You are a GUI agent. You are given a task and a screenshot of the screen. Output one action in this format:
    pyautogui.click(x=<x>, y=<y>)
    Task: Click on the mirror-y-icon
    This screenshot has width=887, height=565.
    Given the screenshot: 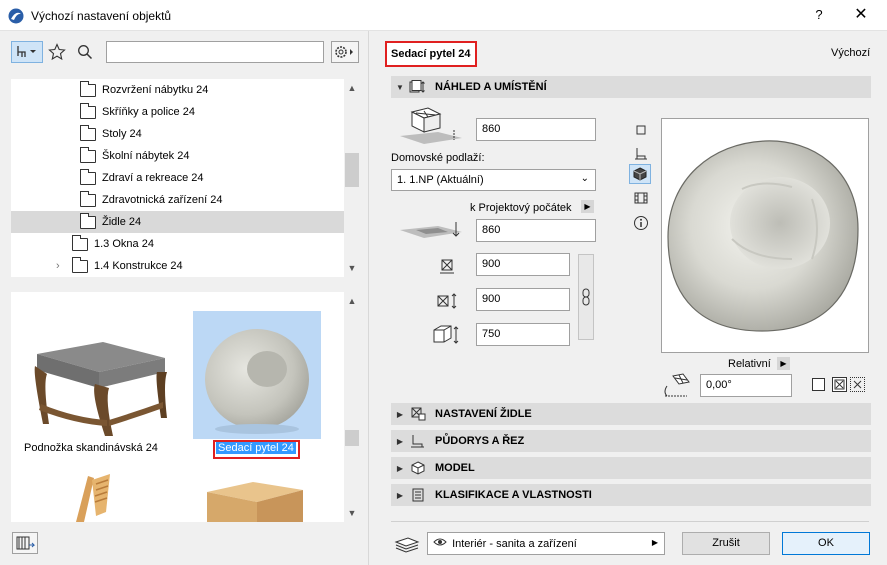 What is the action you would take?
    pyautogui.click(x=857, y=384)
    